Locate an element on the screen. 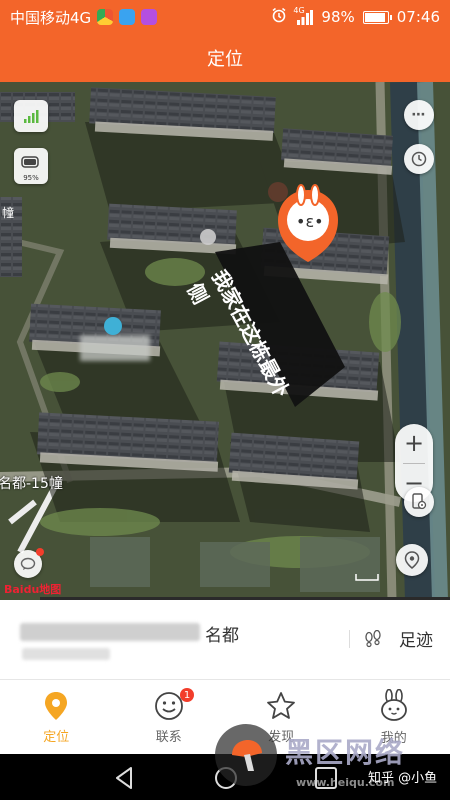  phone-location-icon is located at coordinates (419, 501).